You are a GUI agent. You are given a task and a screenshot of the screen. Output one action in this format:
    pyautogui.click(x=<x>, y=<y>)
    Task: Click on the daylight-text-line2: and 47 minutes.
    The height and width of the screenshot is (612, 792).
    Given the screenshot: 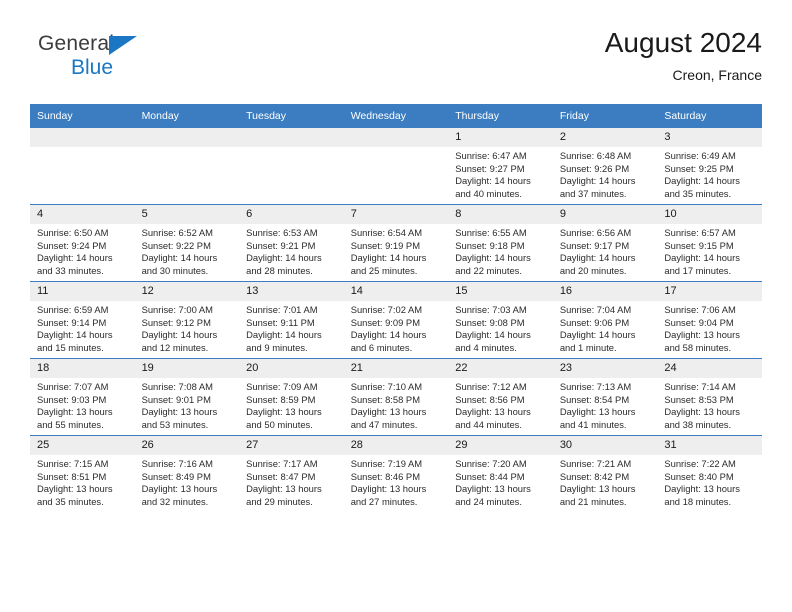 What is the action you would take?
    pyautogui.click(x=384, y=424)
    